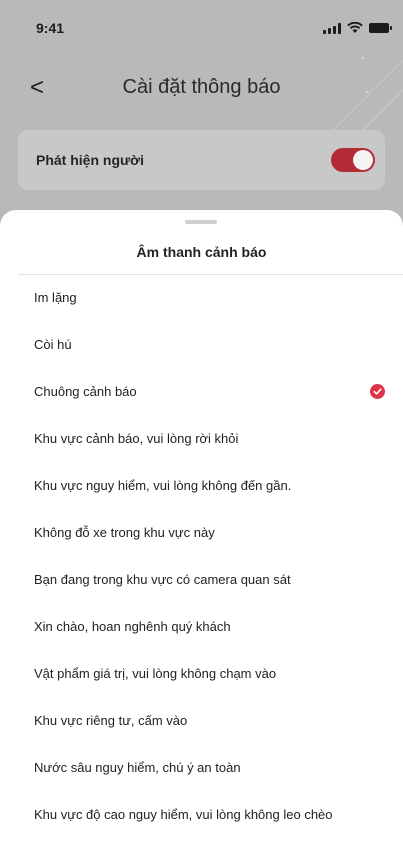 The height and width of the screenshot is (846, 403). I want to click on sound-option: Nước sâu nguy hiểm, chú ý an toàn, so click(201, 767).